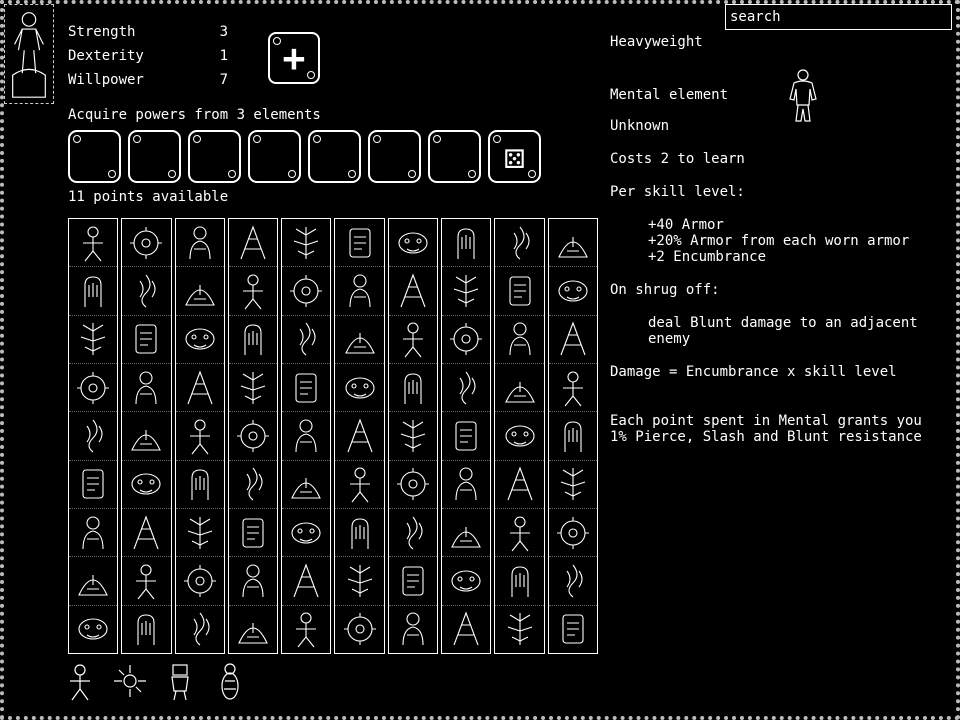 Image resolution: width=960 pixels, height=720 pixels. Describe the element at coordinates (294, 58) in the screenshot. I see `add-stat-button: +` at that location.